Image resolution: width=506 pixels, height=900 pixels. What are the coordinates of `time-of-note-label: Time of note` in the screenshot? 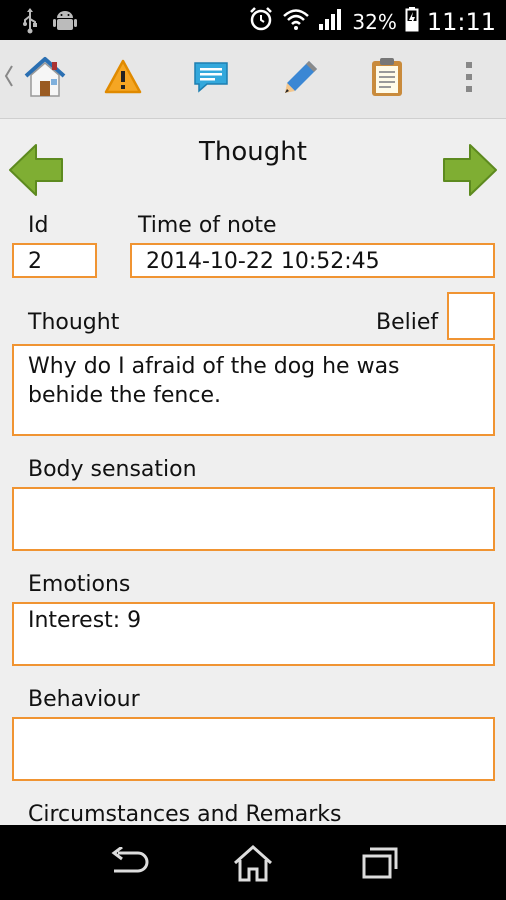 It's located at (207, 225).